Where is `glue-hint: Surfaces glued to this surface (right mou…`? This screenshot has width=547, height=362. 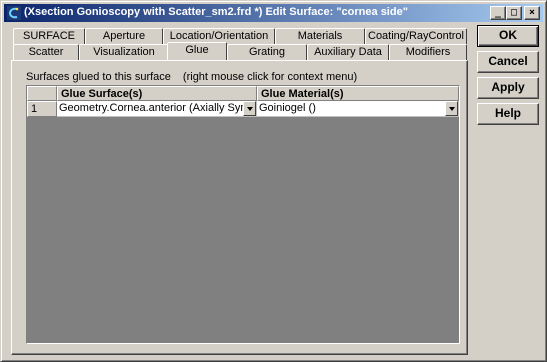 glue-hint: Surfaces glued to this surface (right mou… is located at coordinates (191, 77).